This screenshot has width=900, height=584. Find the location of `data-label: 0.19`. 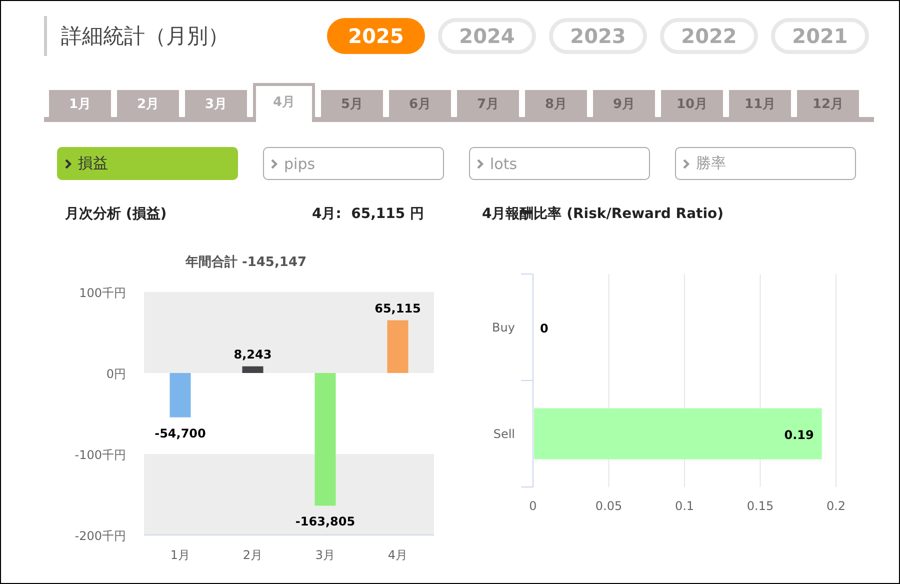

data-label: 0.19 is located at coordinates (799, 435).